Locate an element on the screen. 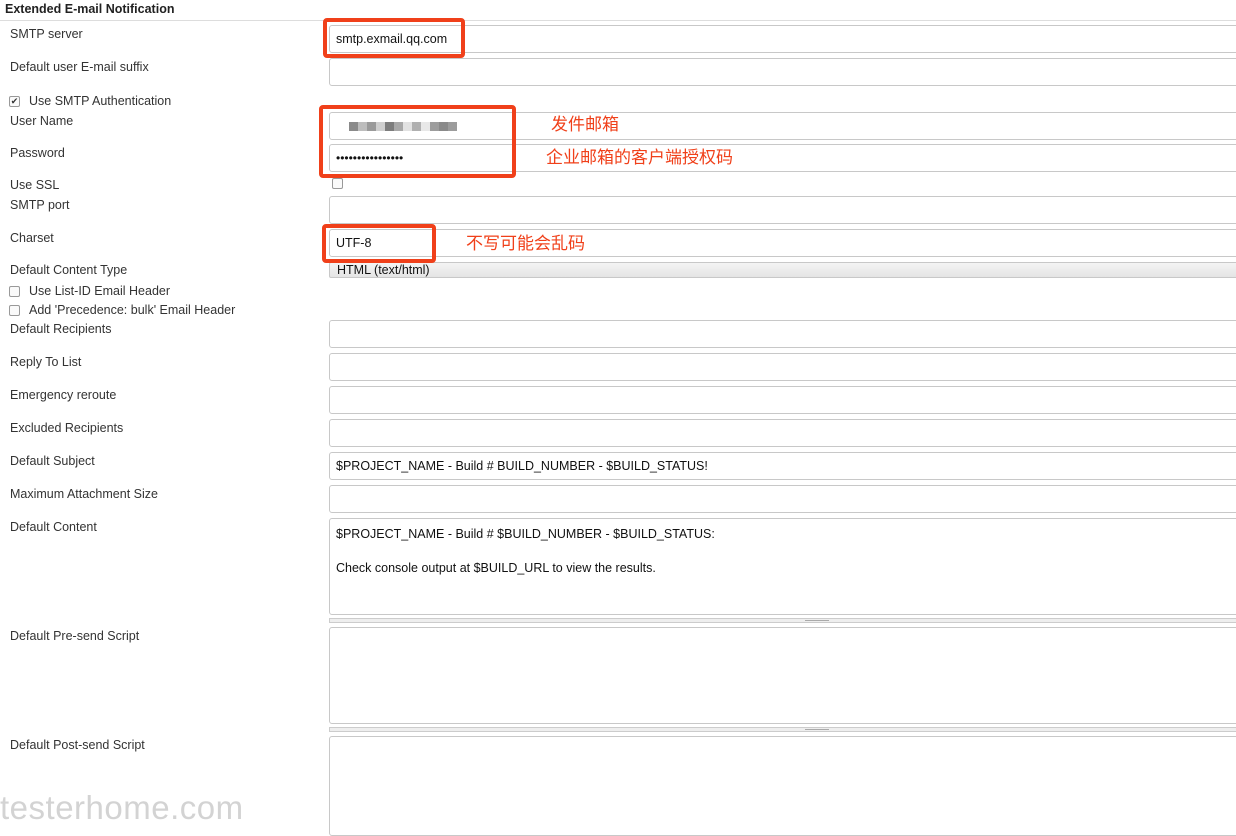 The image size is (1236, 836). auth-code-note: 企业邮箱的客户端授权码 is located at coordinates (639, 158).